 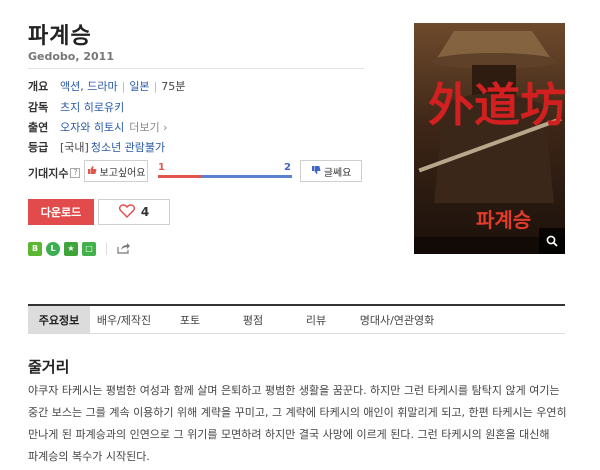 What do you see at coordinates (49, 367) in the screenshot?
I see `synopsis-title: 줄거리` at bounding box center [49, 367].